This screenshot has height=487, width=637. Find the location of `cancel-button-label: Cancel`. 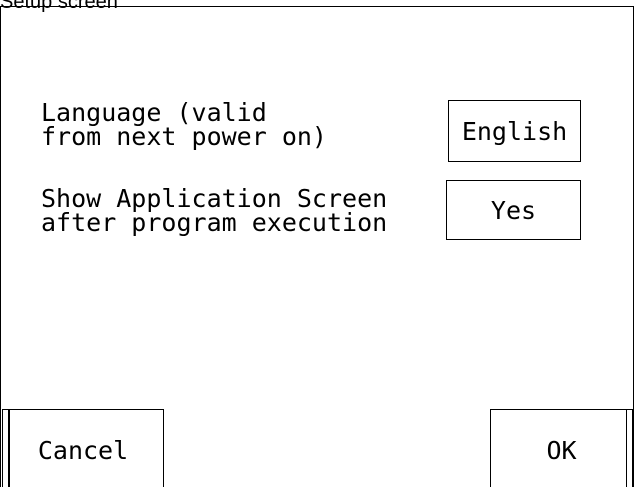

cancel-button-label: Cancel is located at coordinates (83, 450).